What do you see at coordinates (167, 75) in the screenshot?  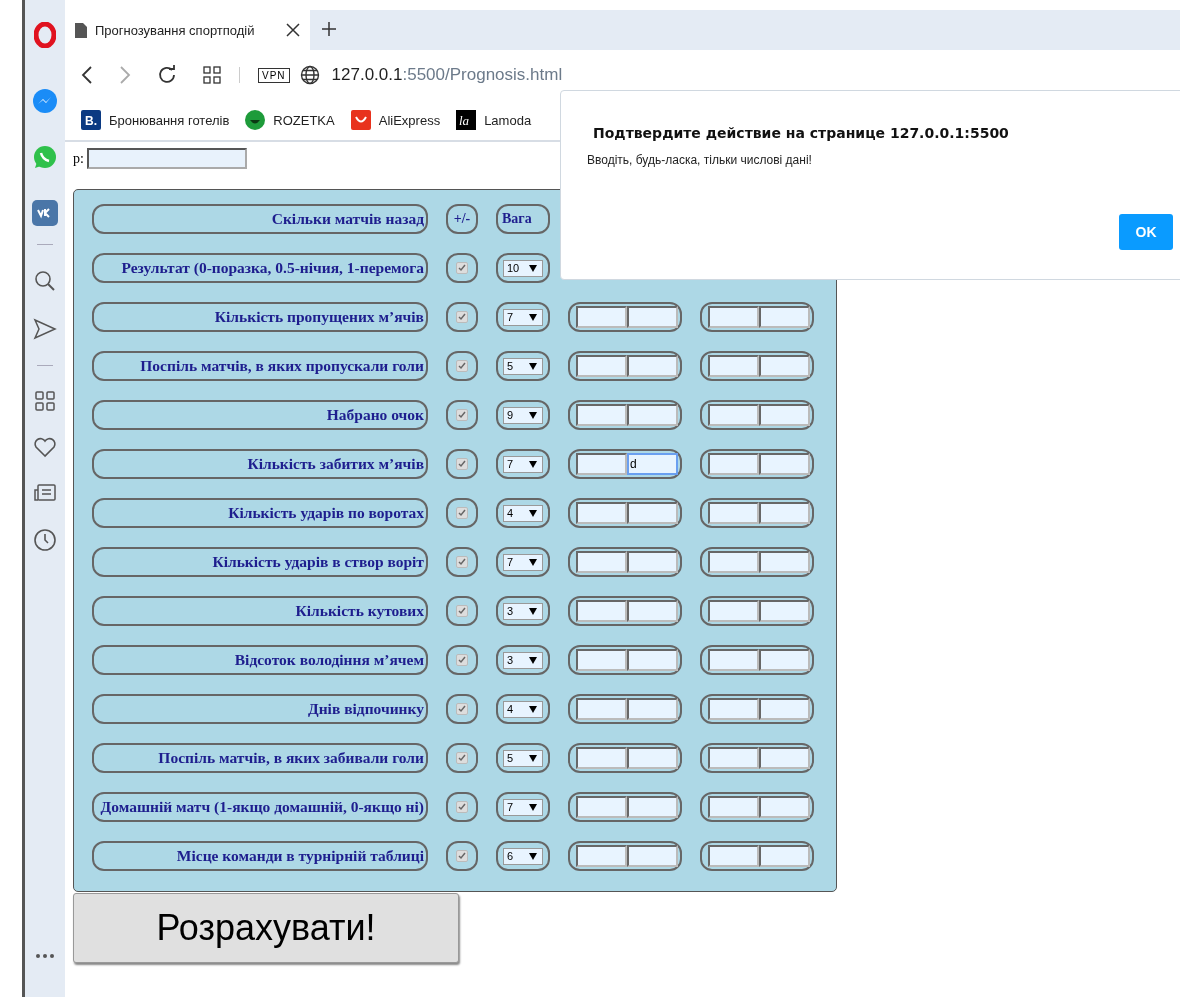 I see `reload-icon` at bounding box center [167, 75].